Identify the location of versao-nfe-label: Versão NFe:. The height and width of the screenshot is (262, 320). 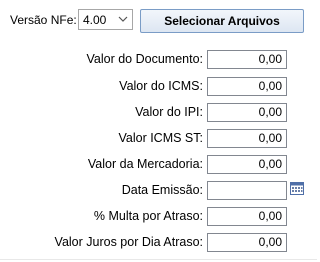
(43, 20).